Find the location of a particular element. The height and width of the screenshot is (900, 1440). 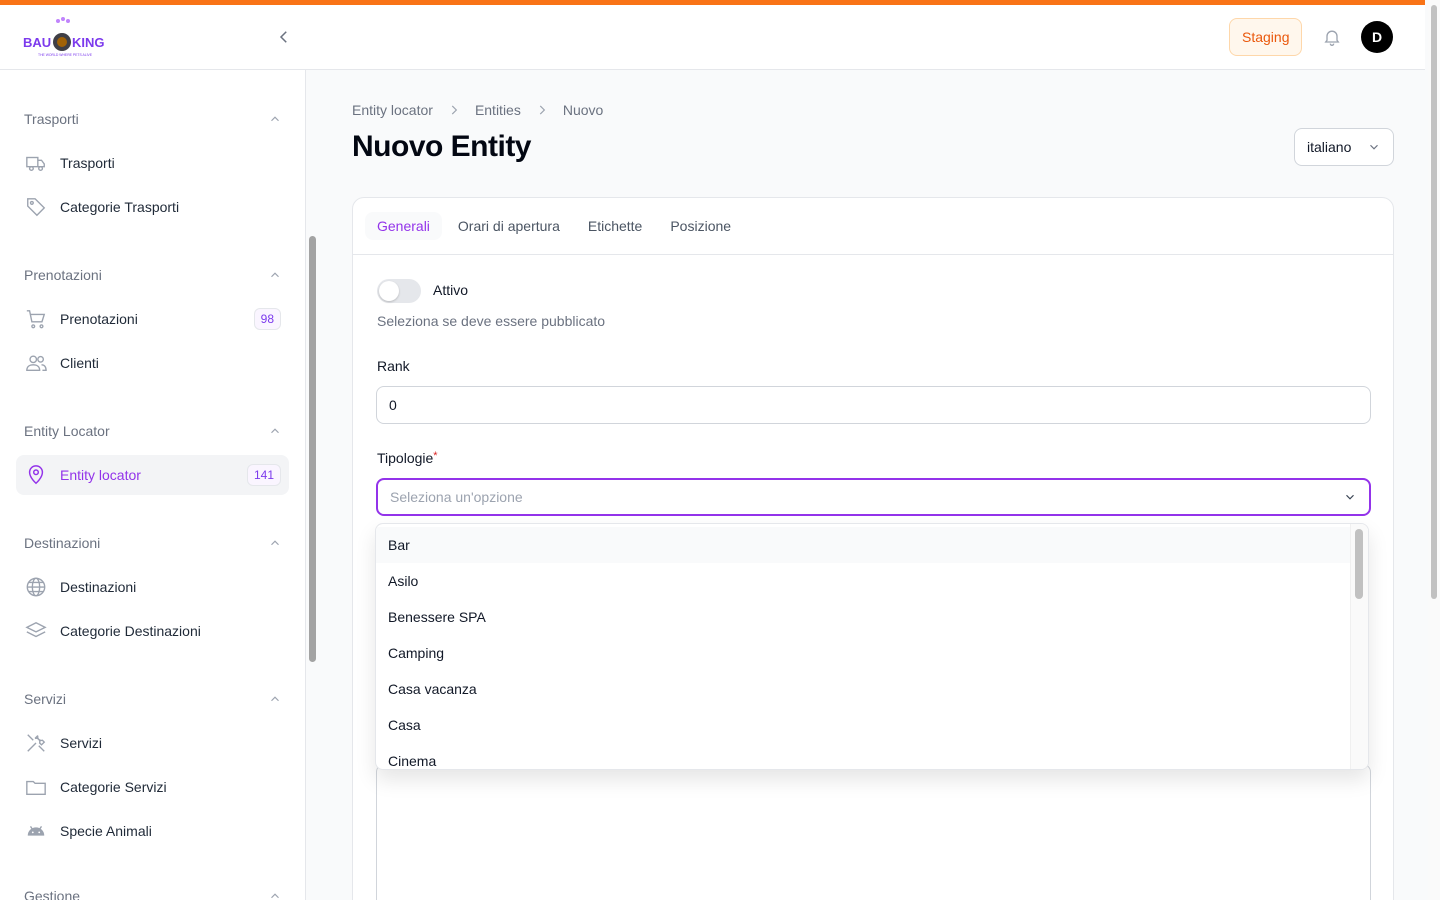

cart-icon is located at coordinates (36, 319).